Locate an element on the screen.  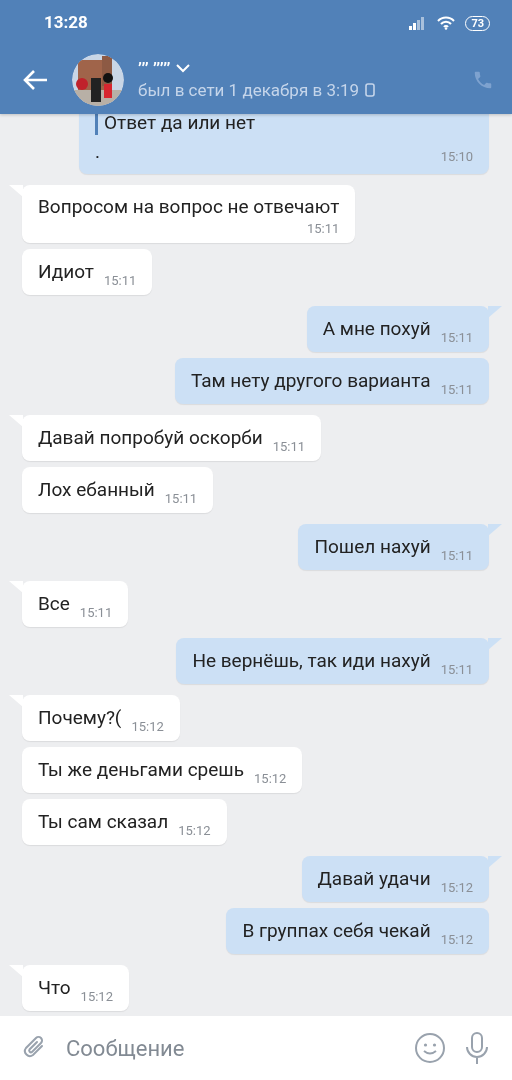
message-text: Давай удачи is located at coordinates (374, 879).